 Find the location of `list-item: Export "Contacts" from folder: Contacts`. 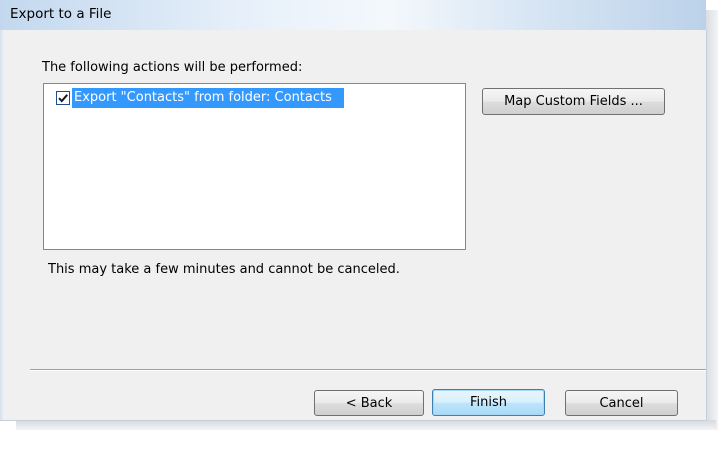

list-item: Export "Contacts" from folder: Contacts is located at coordinates (200, 98).